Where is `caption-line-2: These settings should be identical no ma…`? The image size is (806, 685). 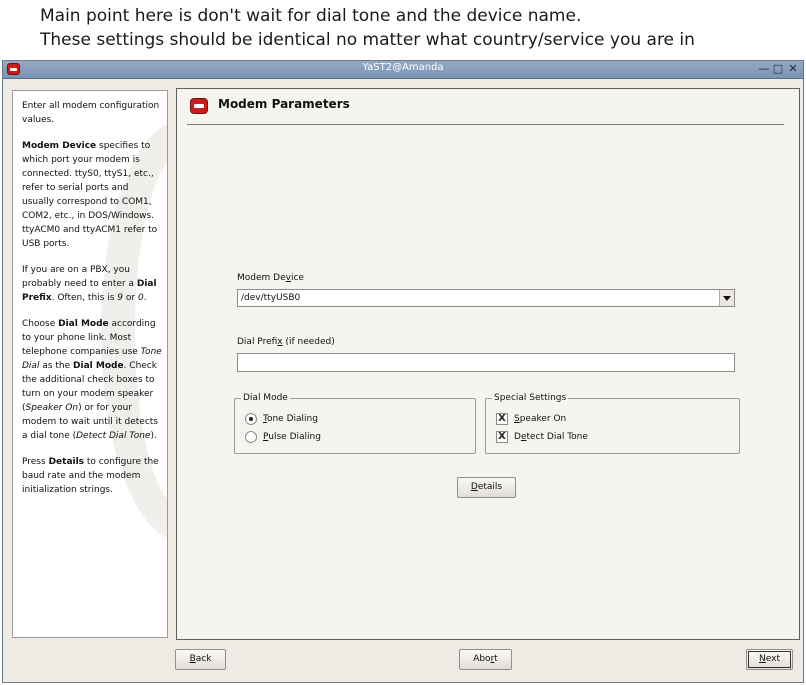 caption-line-2: These settings should be identical no ma… is located at coordinates (367, 40).